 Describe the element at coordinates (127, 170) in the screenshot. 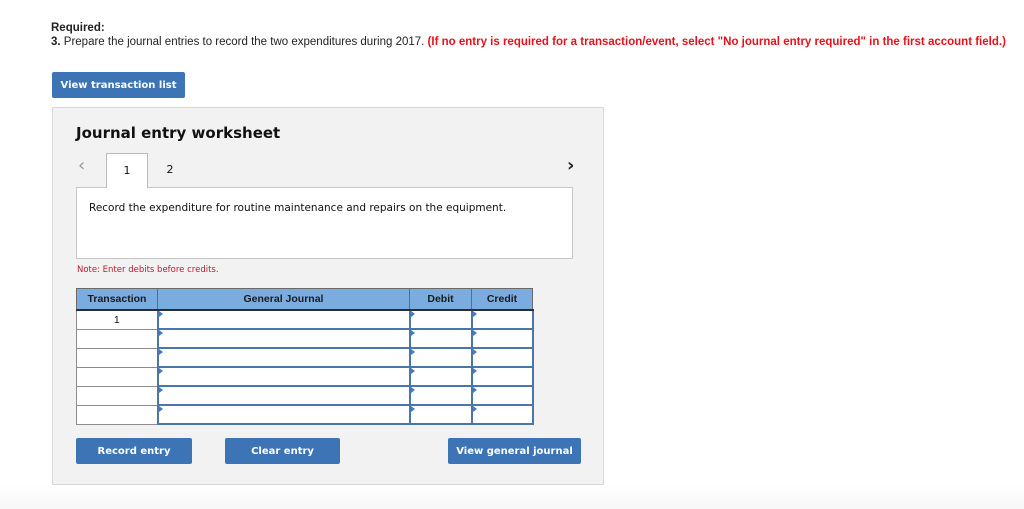

I see `tab-1: 1` at that location.